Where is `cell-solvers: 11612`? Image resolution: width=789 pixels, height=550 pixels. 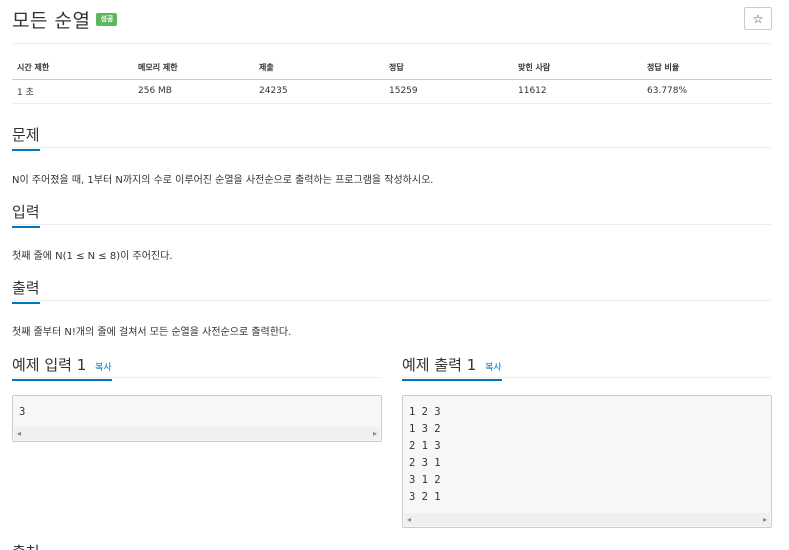 cell-solvers: 11612 is located at coordinates (577, 91).